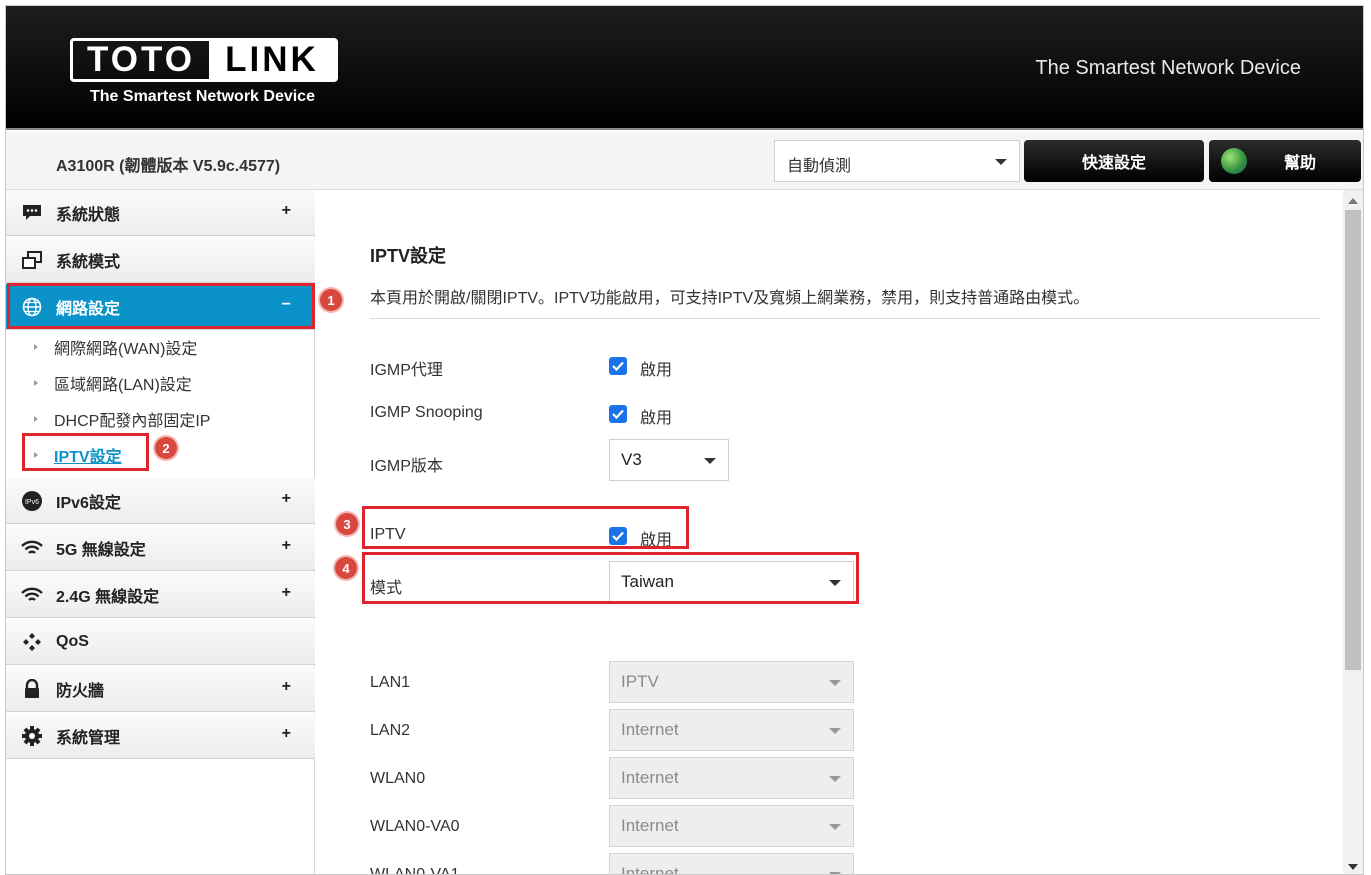  I want to click on sidebar-item-label: QoS, so click(72, 641).